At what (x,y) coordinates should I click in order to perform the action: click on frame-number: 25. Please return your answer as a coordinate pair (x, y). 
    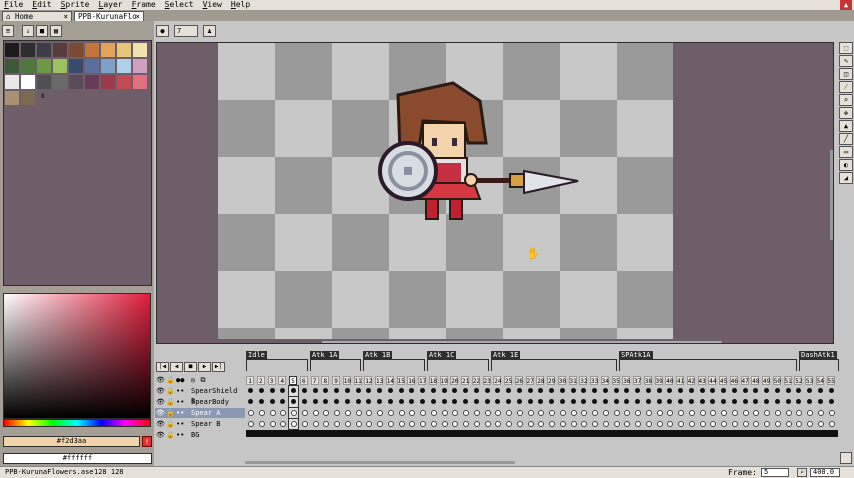
    Looking at the image, I should click on (508, 380).